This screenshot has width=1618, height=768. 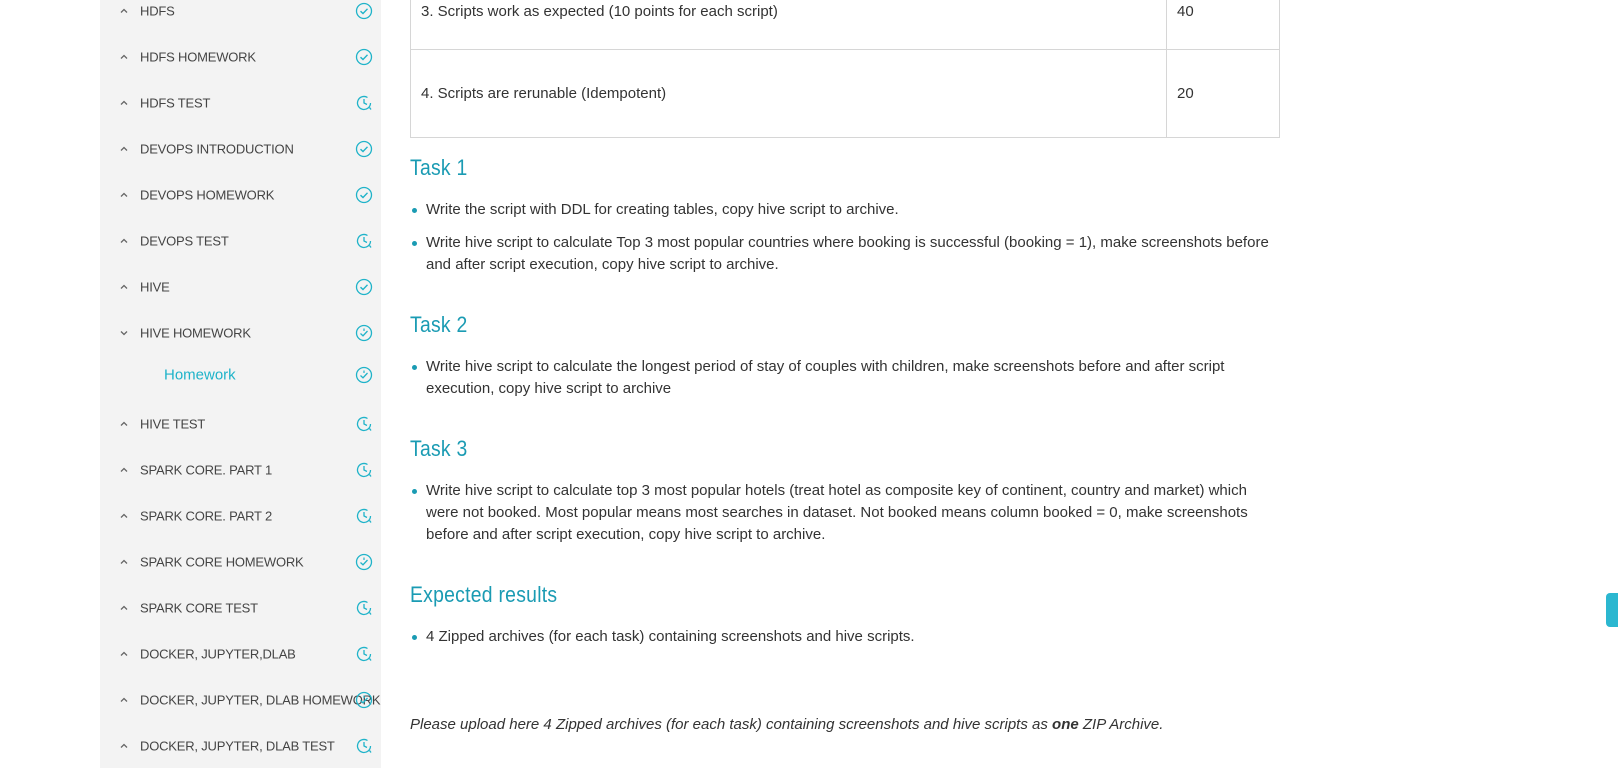 What do you see at coordinates (1065, 724) in the screenshot?
I see `upload-note-emphasis: one` at bounding box center [1065, 724].